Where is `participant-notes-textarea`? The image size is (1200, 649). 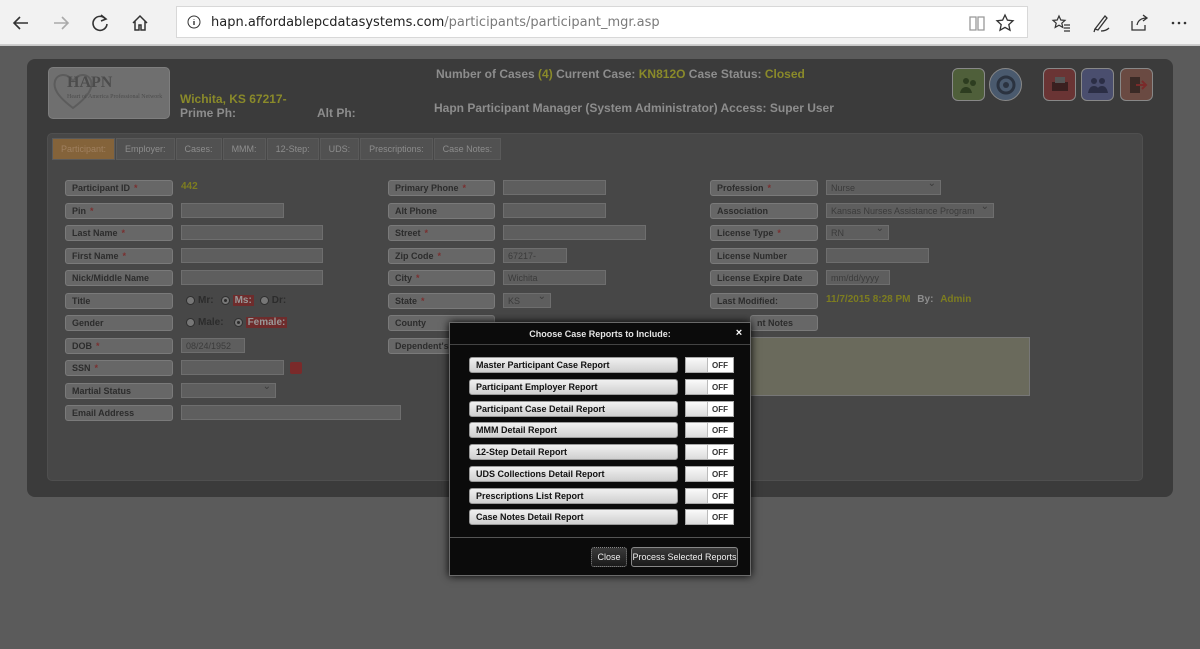 participant-notes-textarea is located at coordinates (878, 366).